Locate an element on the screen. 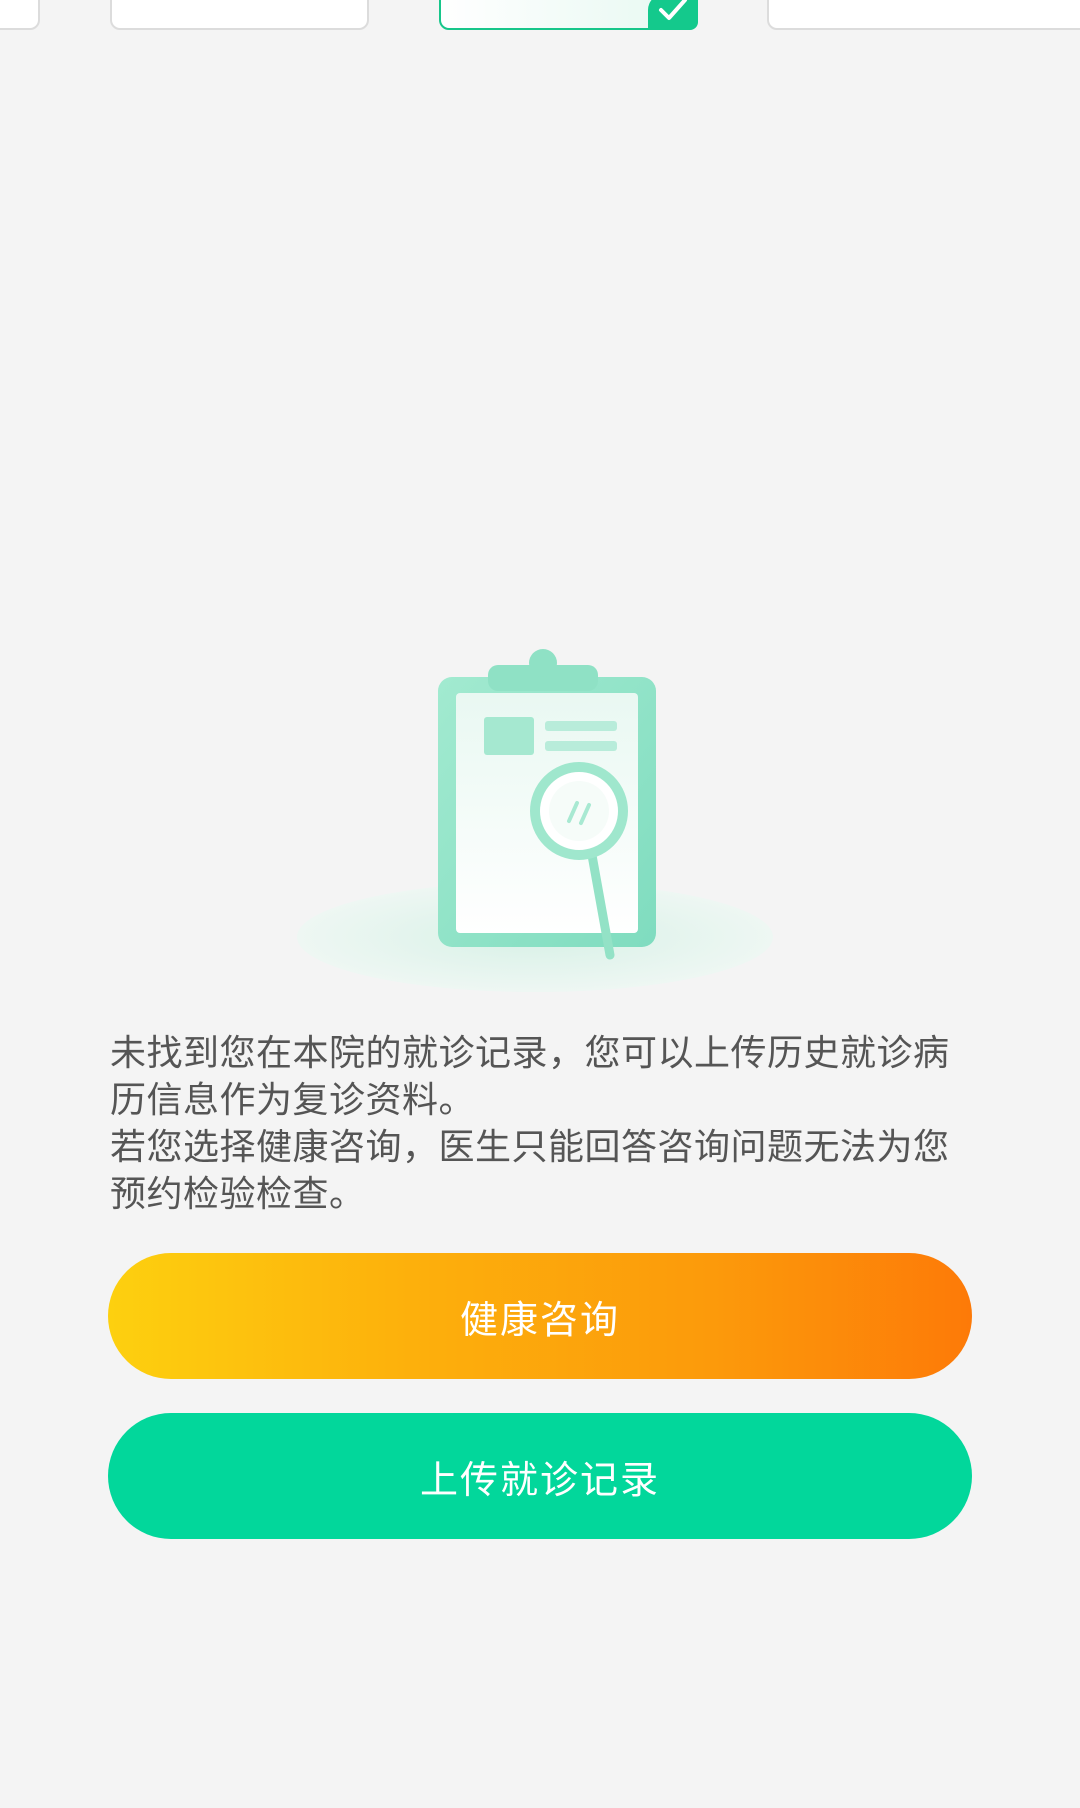 The height and width of the screenshot is (1808, 1080). option-card-selected is located at coordinates (568, 15).